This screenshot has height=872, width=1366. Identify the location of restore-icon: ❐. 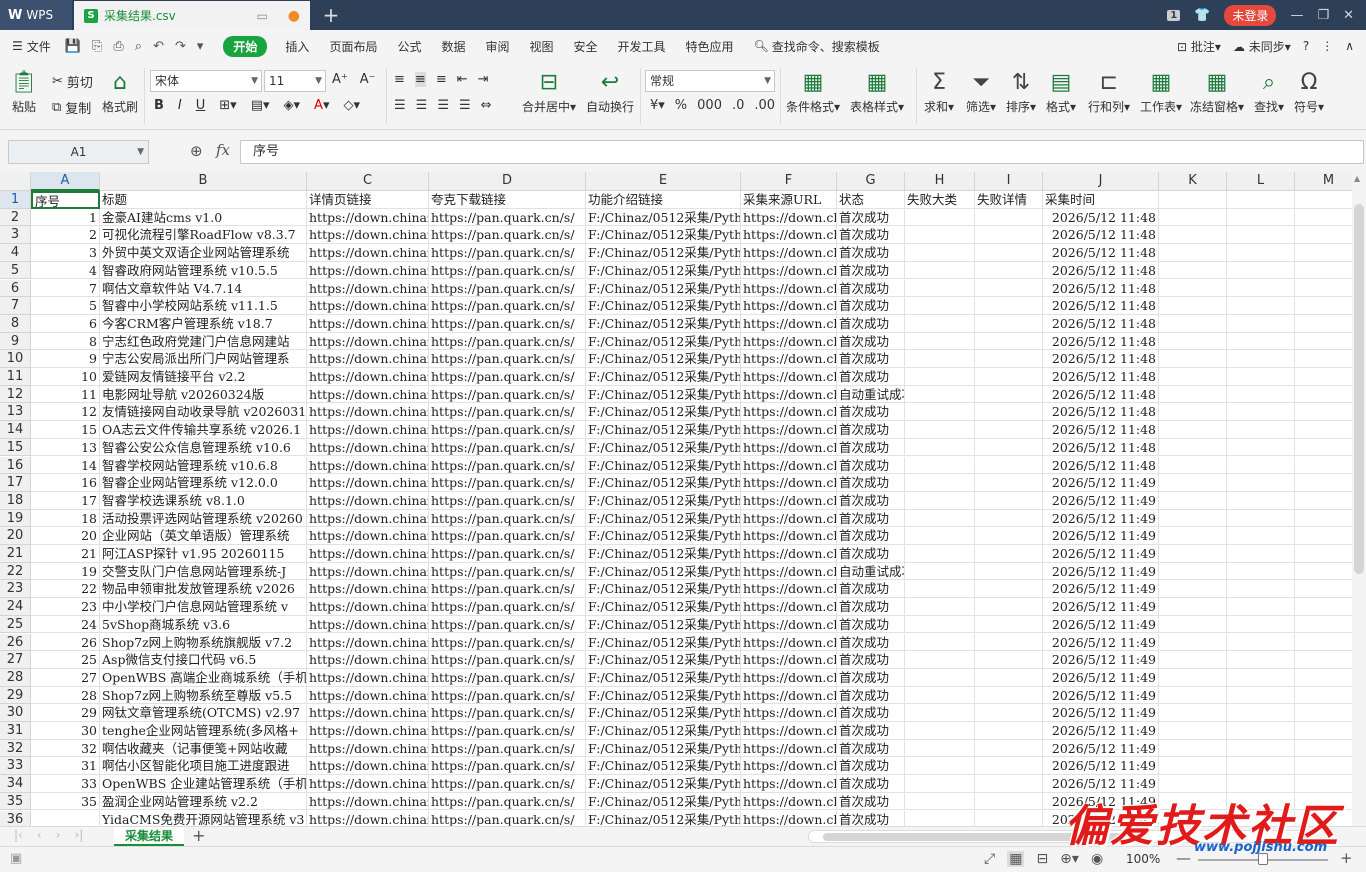
(1323, 15).